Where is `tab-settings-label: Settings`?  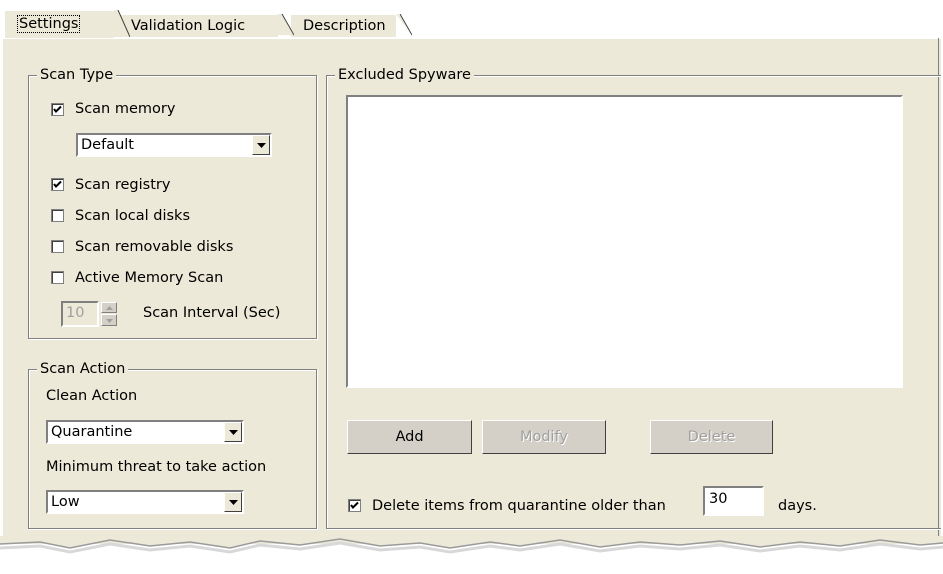
tab-settings-label: Settings is located at coordinates (49, 24).